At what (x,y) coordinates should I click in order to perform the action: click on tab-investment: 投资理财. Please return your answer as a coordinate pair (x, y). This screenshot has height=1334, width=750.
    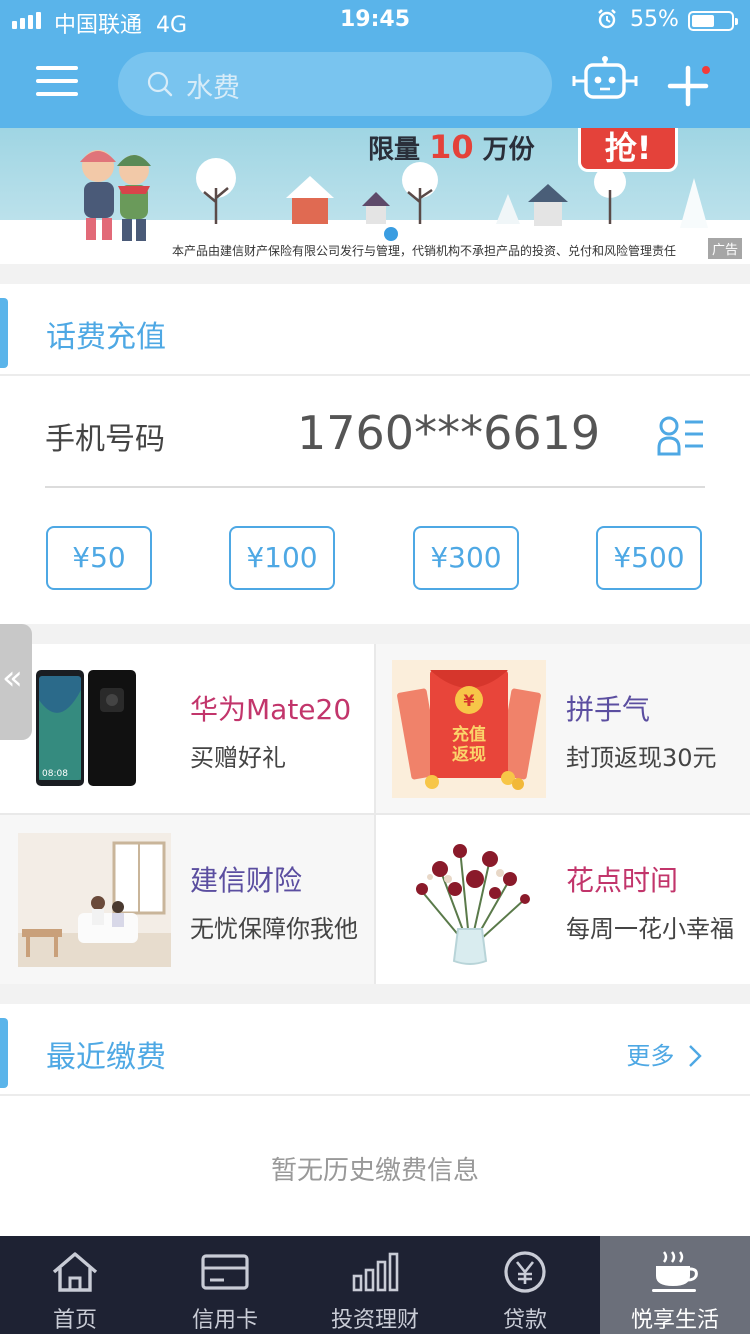
    Looking at the image, I should click on (375, 1285).